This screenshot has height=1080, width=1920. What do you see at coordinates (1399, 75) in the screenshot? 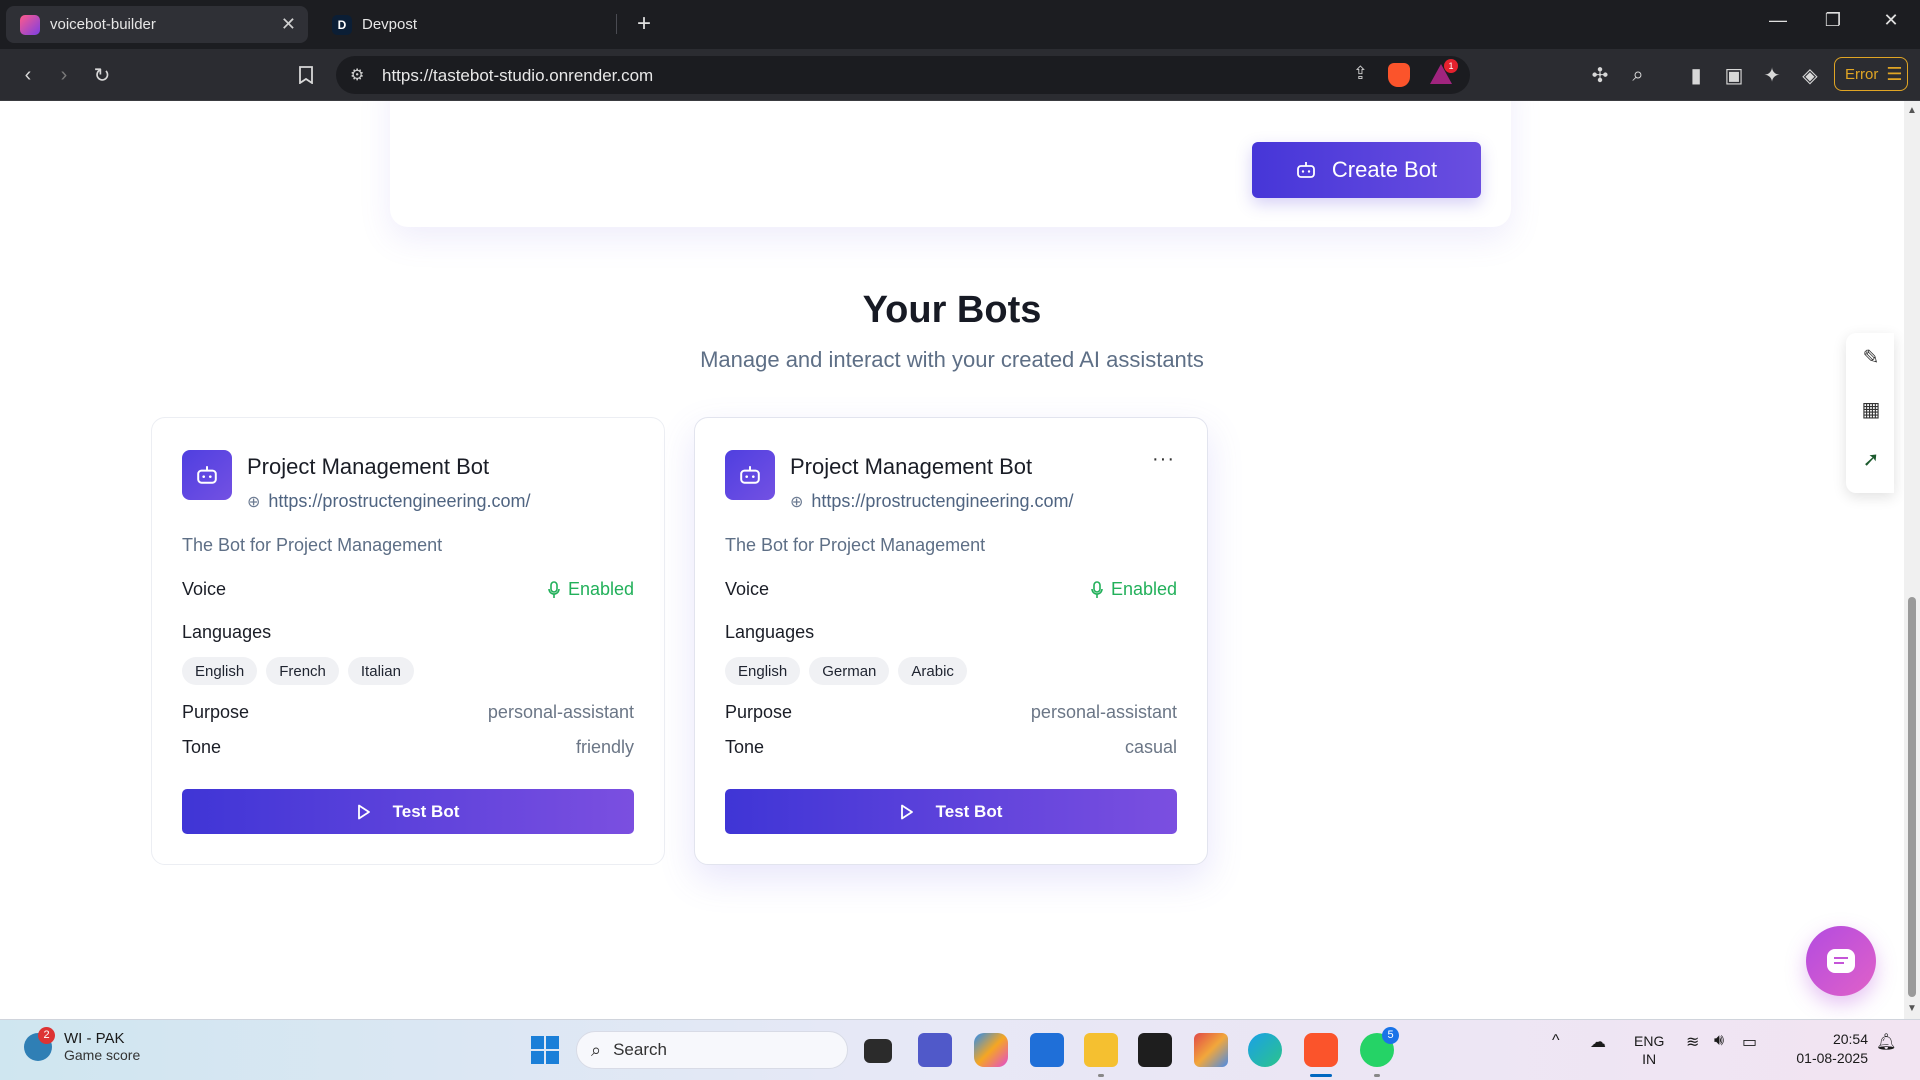
I see `brave-shields-icon` at bounding box center [1399, 75].